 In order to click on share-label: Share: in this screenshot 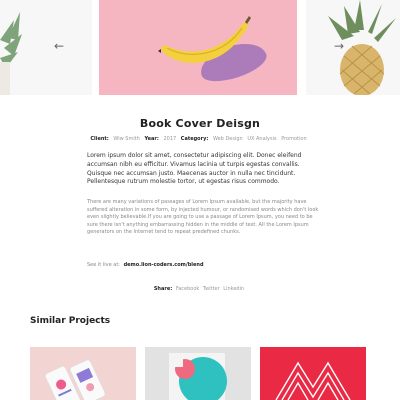, I will do `click(163, 289)`.